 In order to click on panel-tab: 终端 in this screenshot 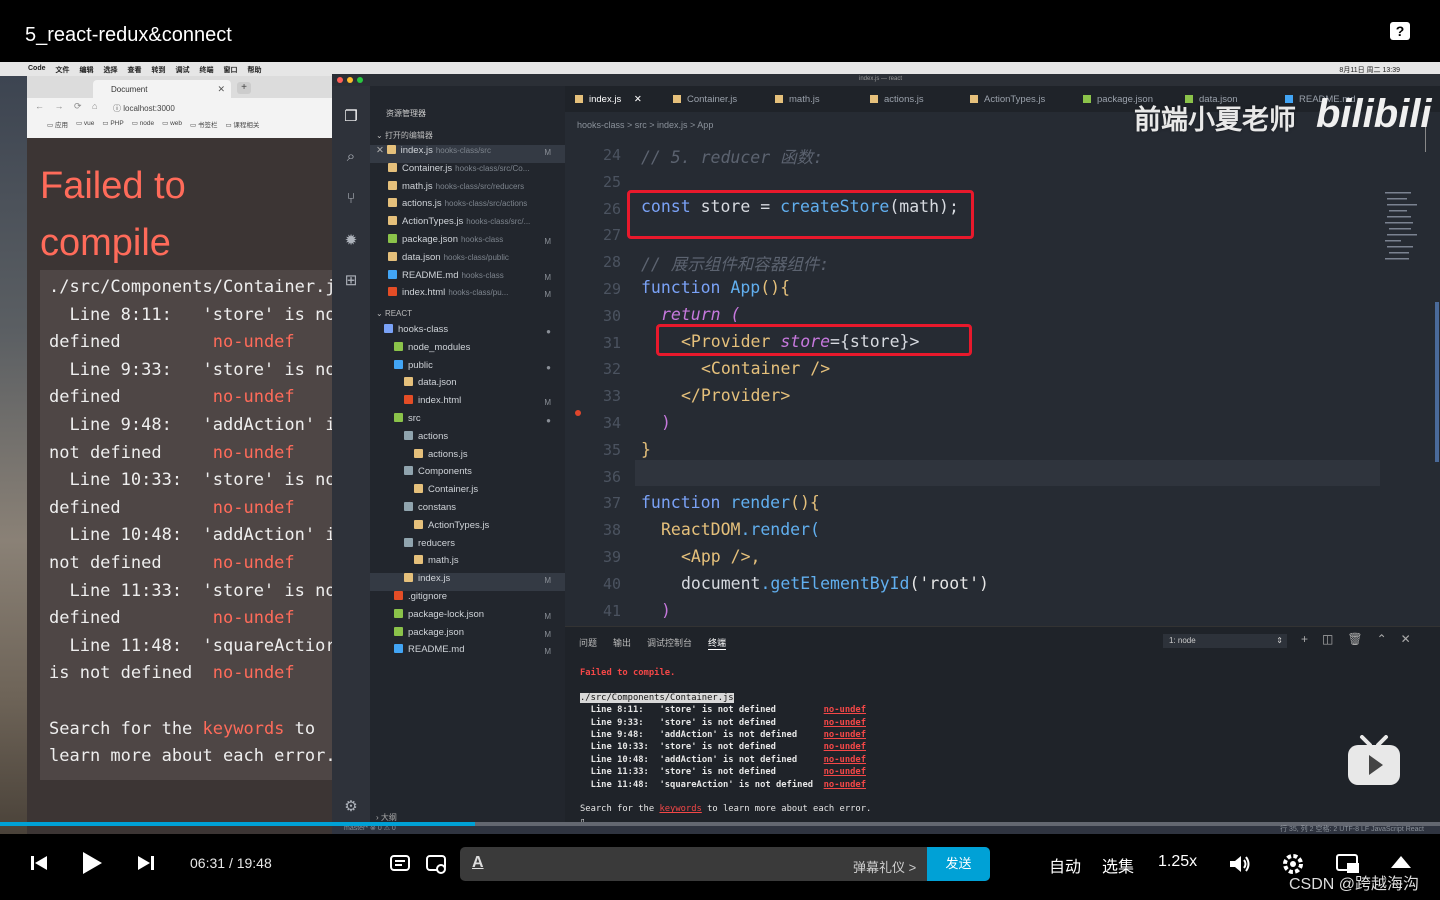, I will do `click(717, 643)`.